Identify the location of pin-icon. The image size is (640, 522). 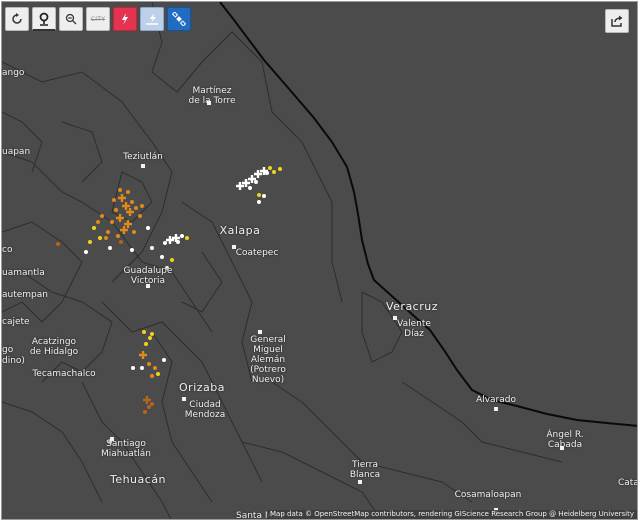
(44, 19).